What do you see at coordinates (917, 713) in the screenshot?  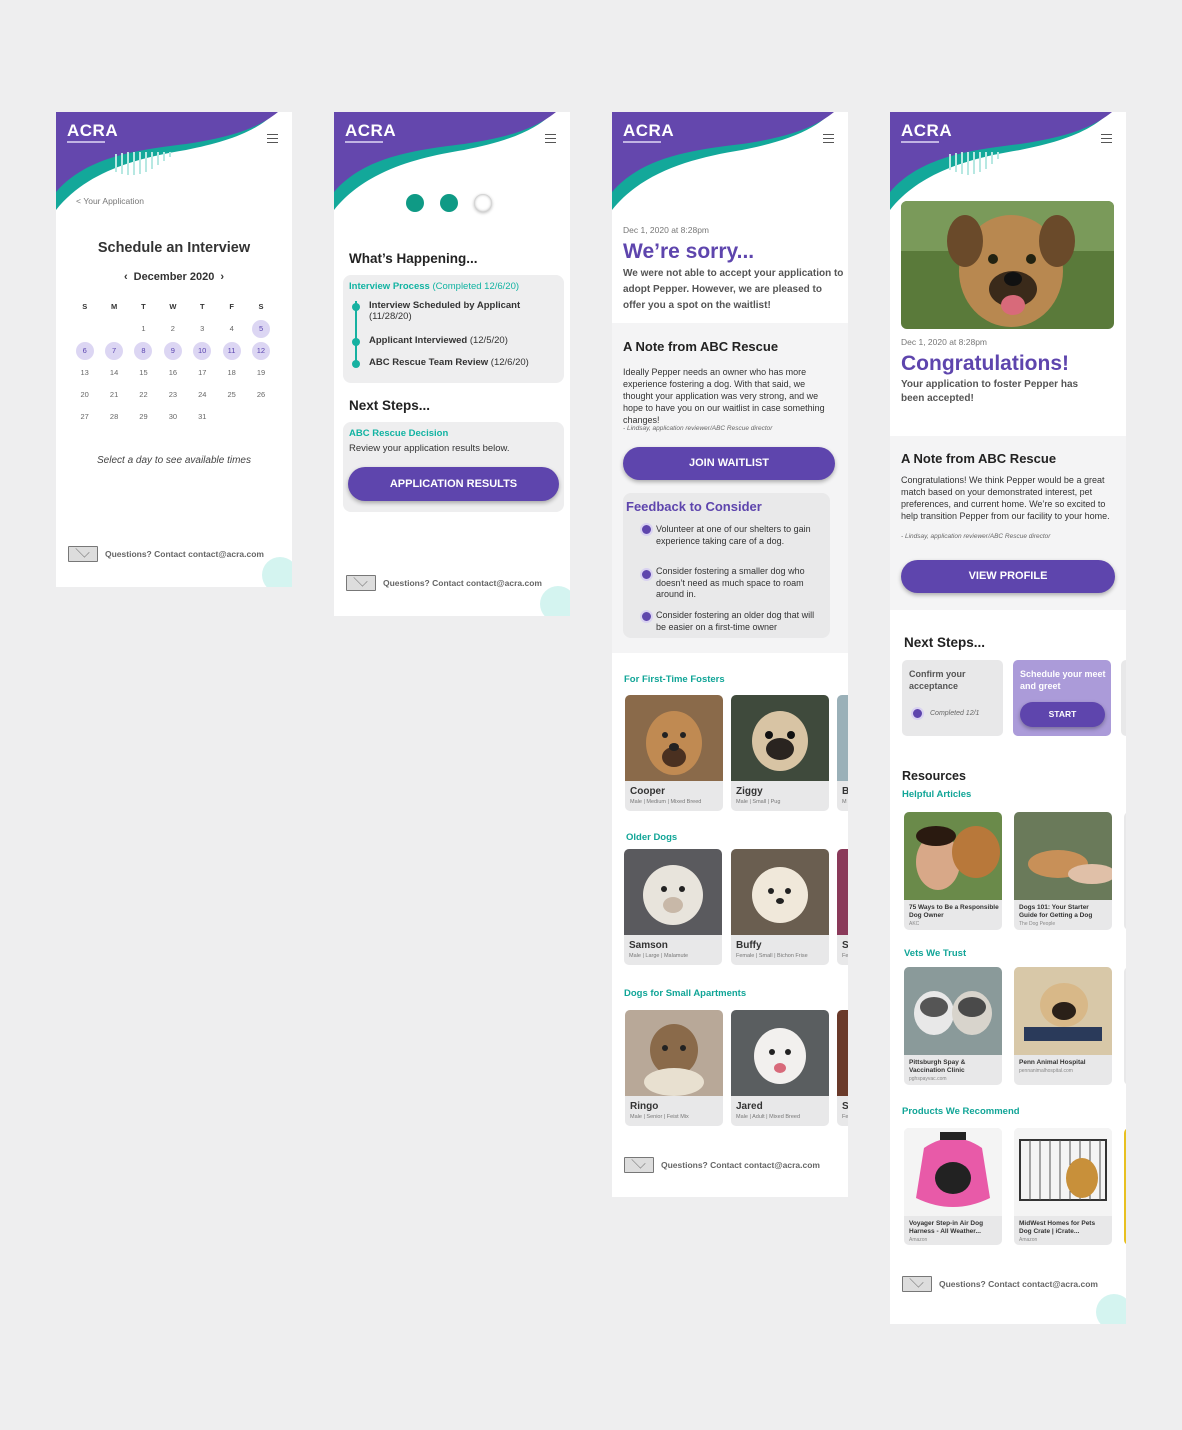 I see `check-icon` at bounding box center [917, 713].